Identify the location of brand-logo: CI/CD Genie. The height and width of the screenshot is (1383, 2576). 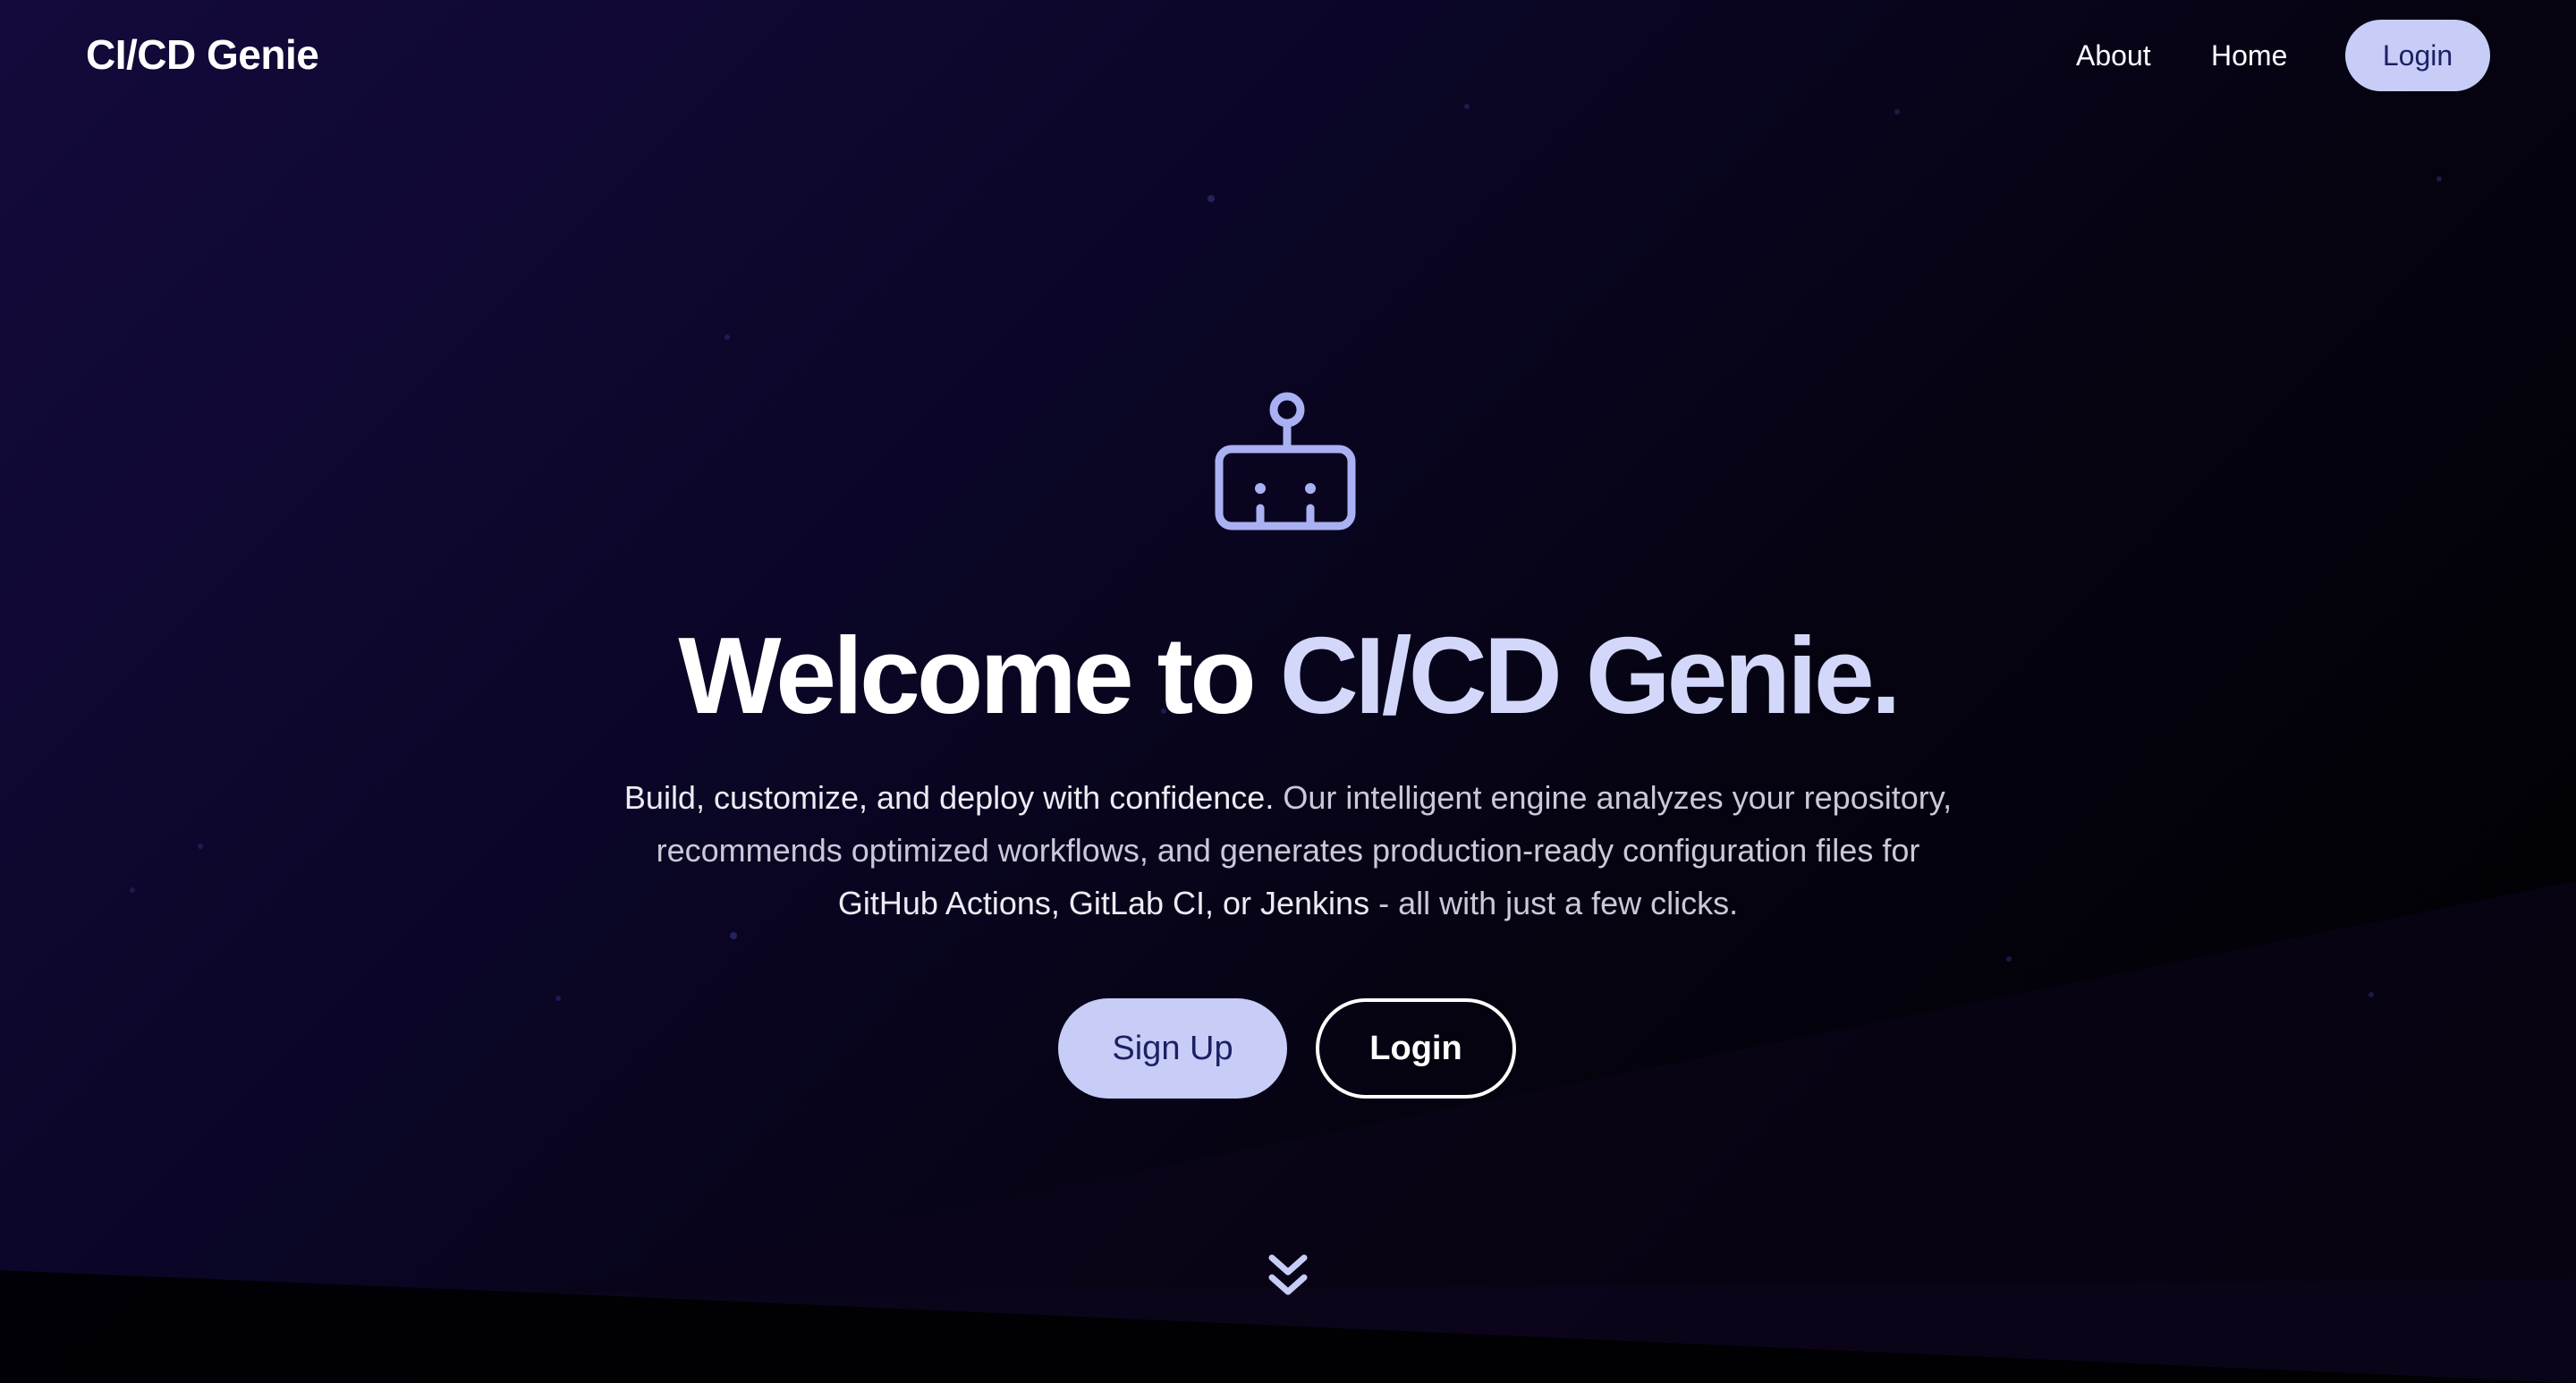
(202, 55).